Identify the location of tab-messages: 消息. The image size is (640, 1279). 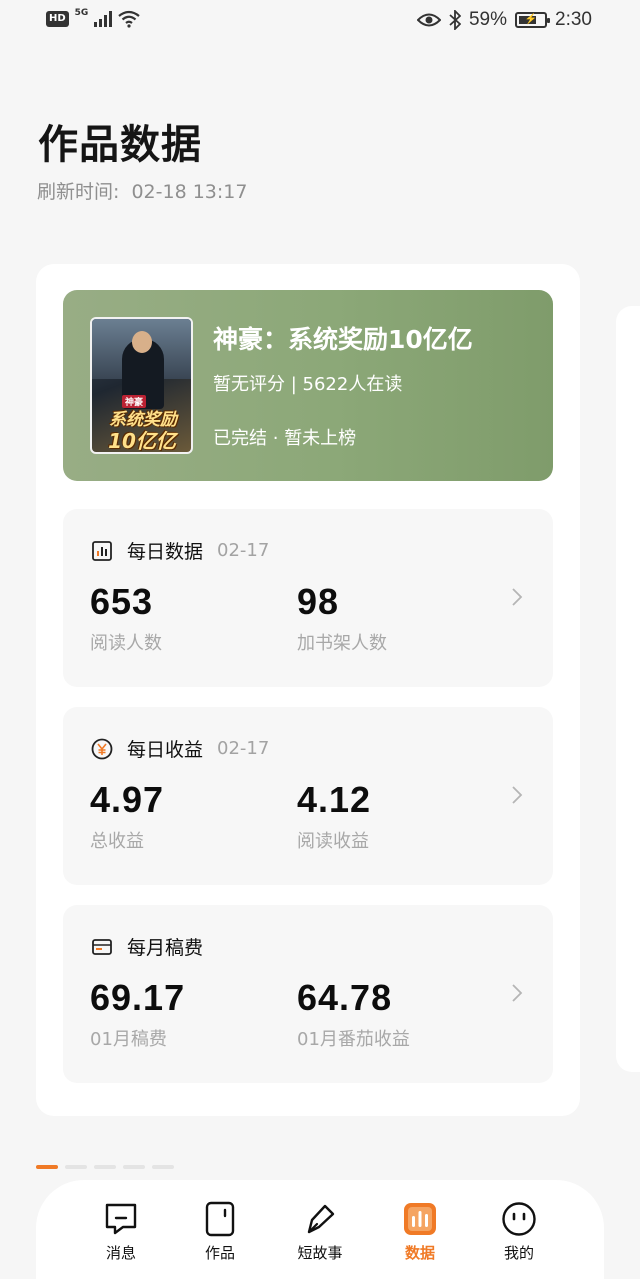
(121, 1231).